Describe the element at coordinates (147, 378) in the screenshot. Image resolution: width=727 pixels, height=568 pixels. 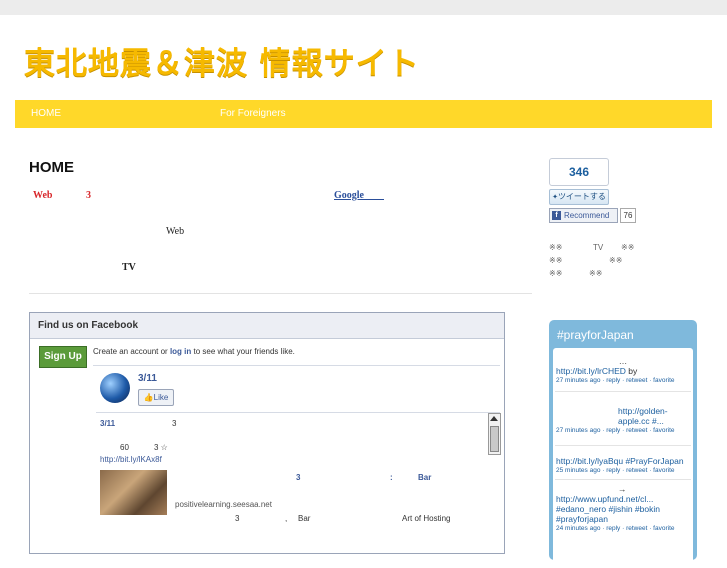
I see `facebook-page-name: 3/11` at that location.